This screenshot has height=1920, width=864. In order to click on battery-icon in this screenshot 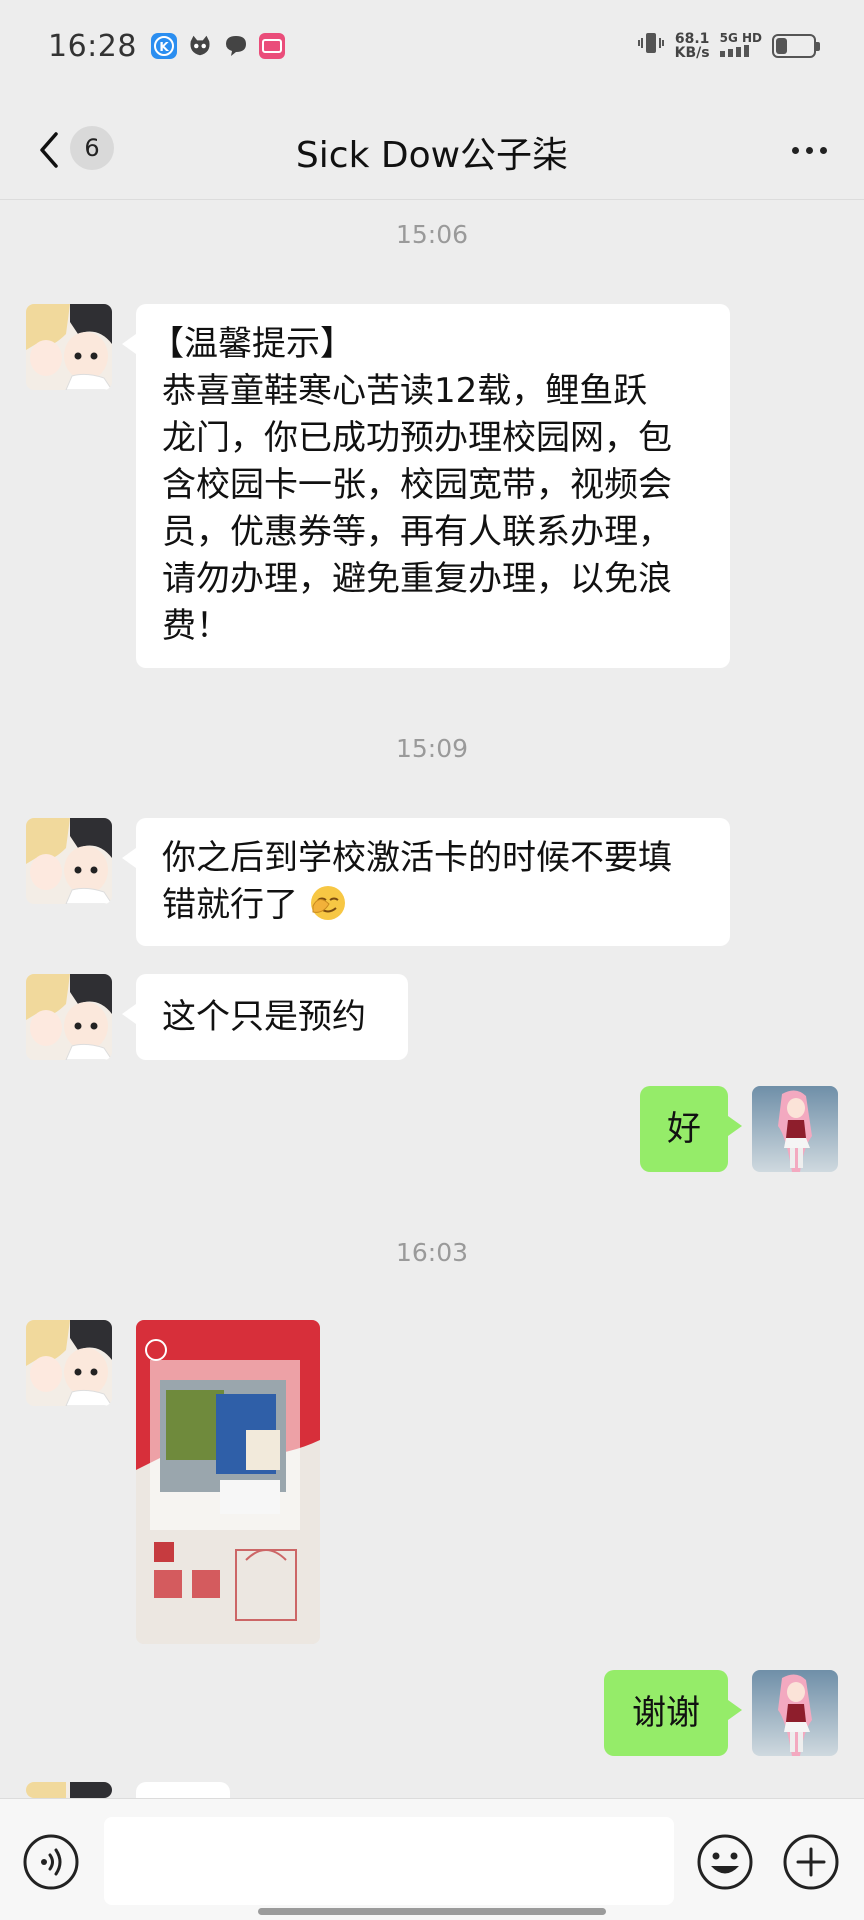, I will do `click(796, 46)`.